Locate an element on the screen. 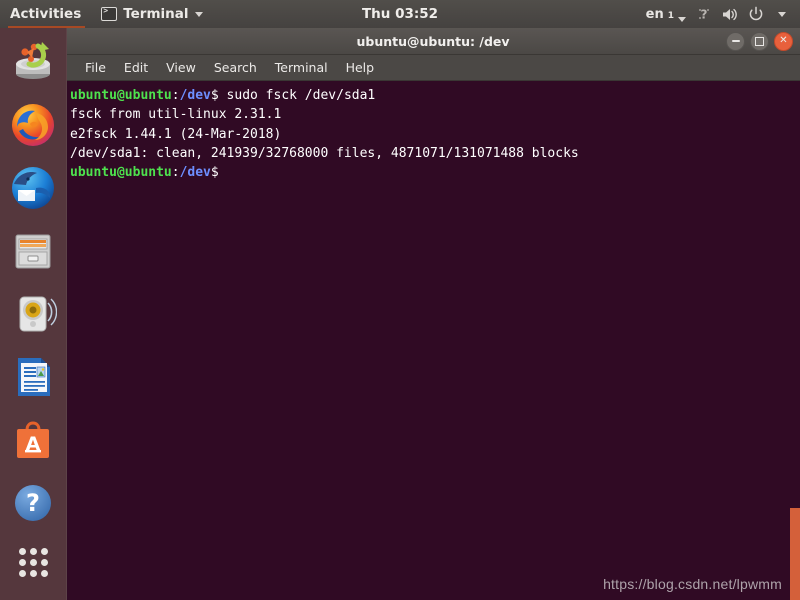  show-applications-button is located at coordinates (33, 562).